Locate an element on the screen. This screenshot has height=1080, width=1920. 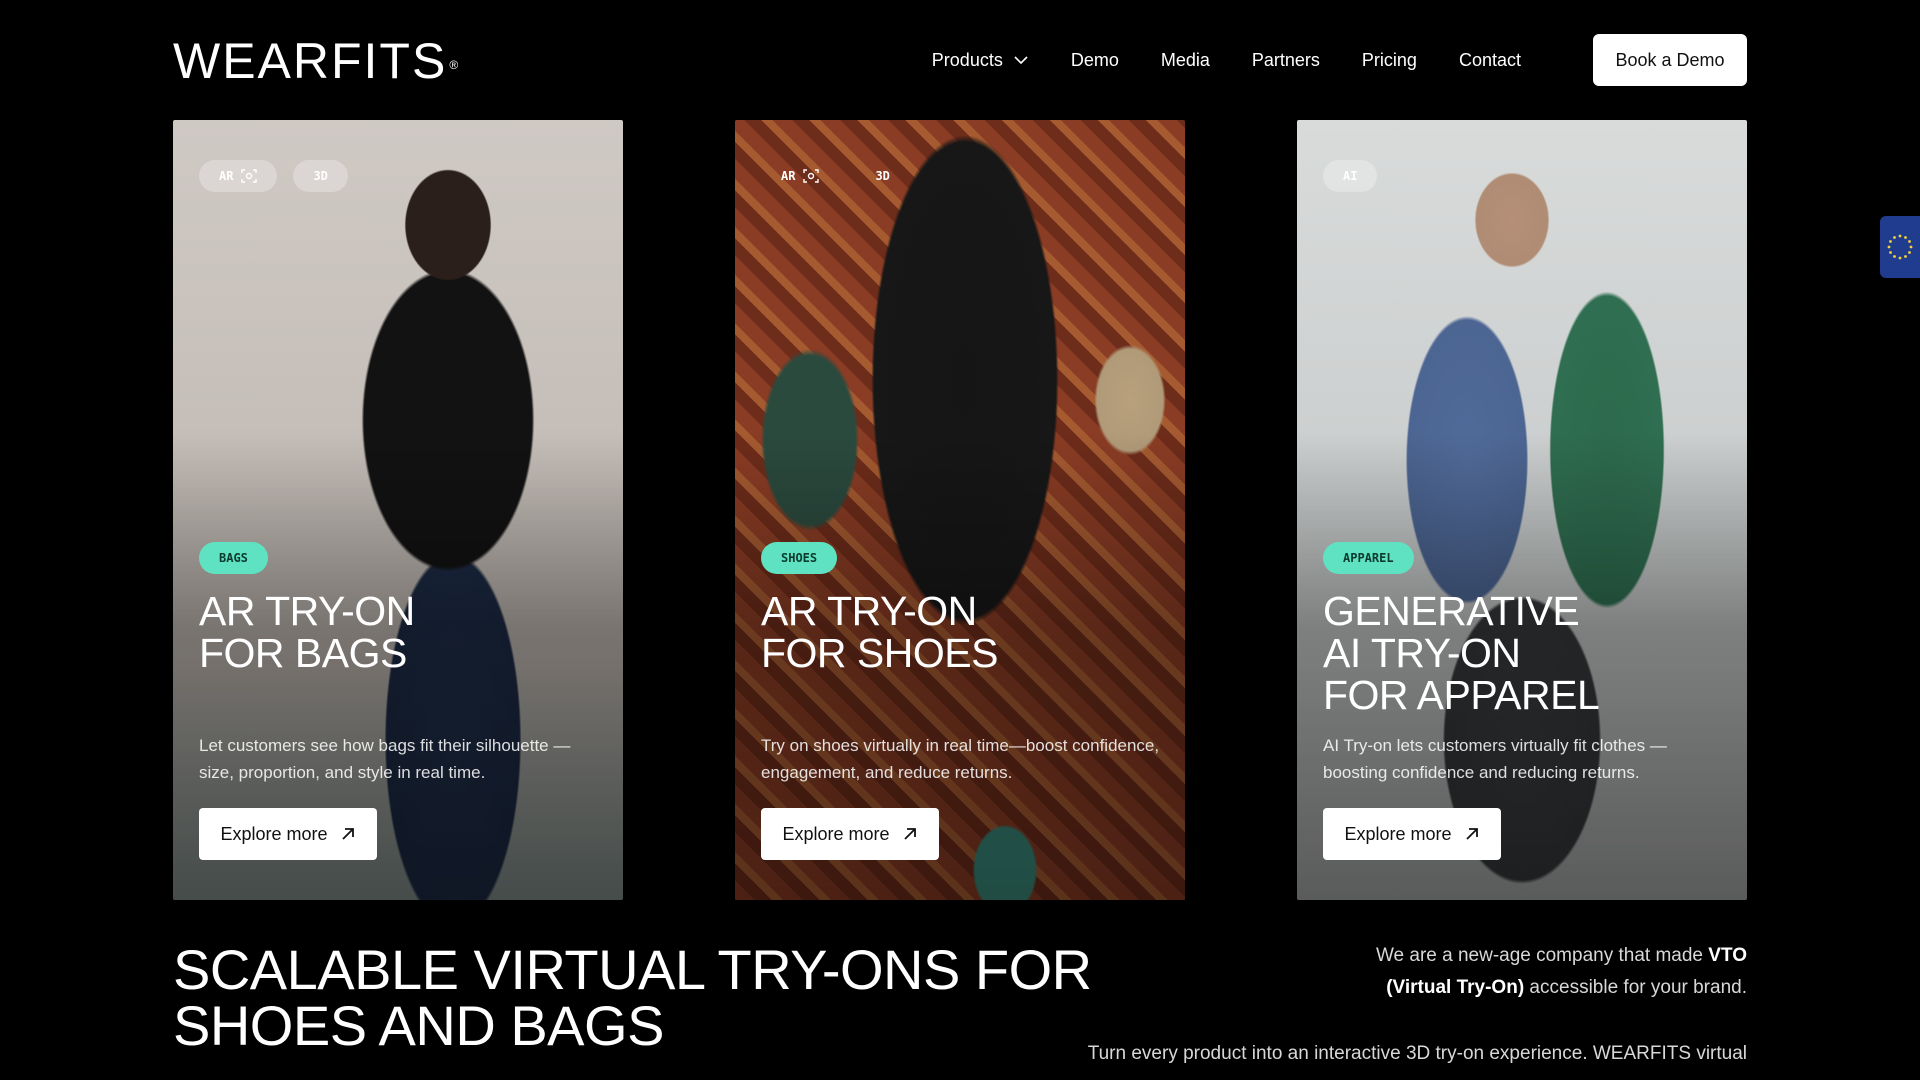
card-title-line: FOR BAGS is located at coordinates (303, 653).